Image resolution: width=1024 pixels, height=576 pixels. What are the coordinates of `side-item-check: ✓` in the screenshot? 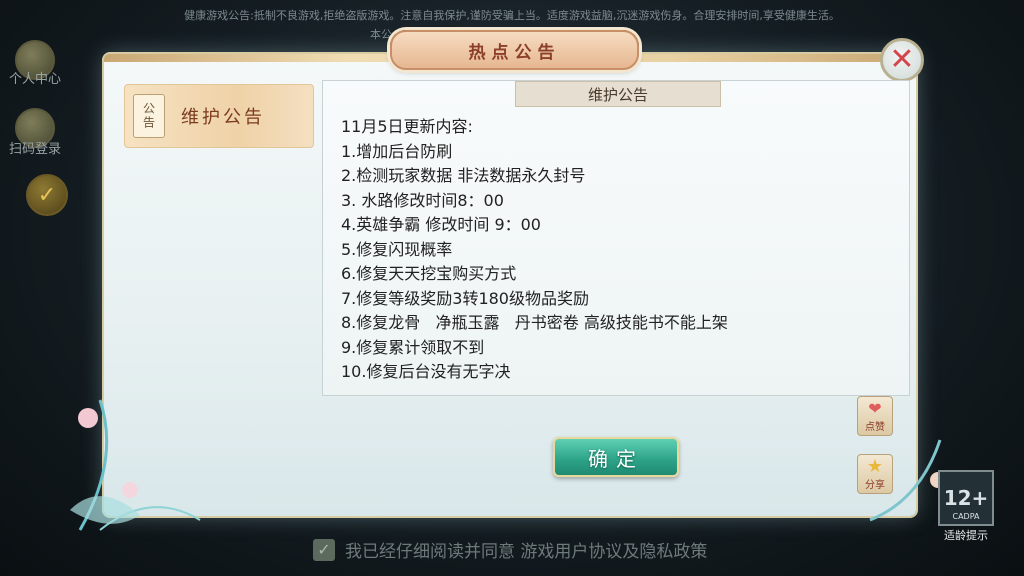 It's located at (47, 195).